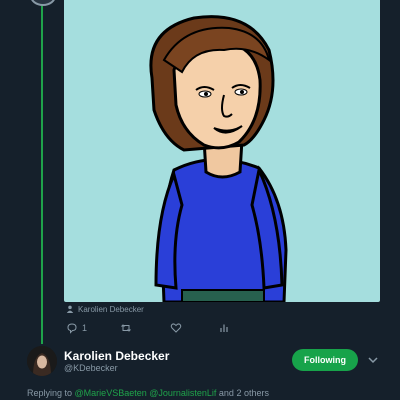 This screenshot has height=400, width=400. I want to click on retweet-button, so click(145, 328).